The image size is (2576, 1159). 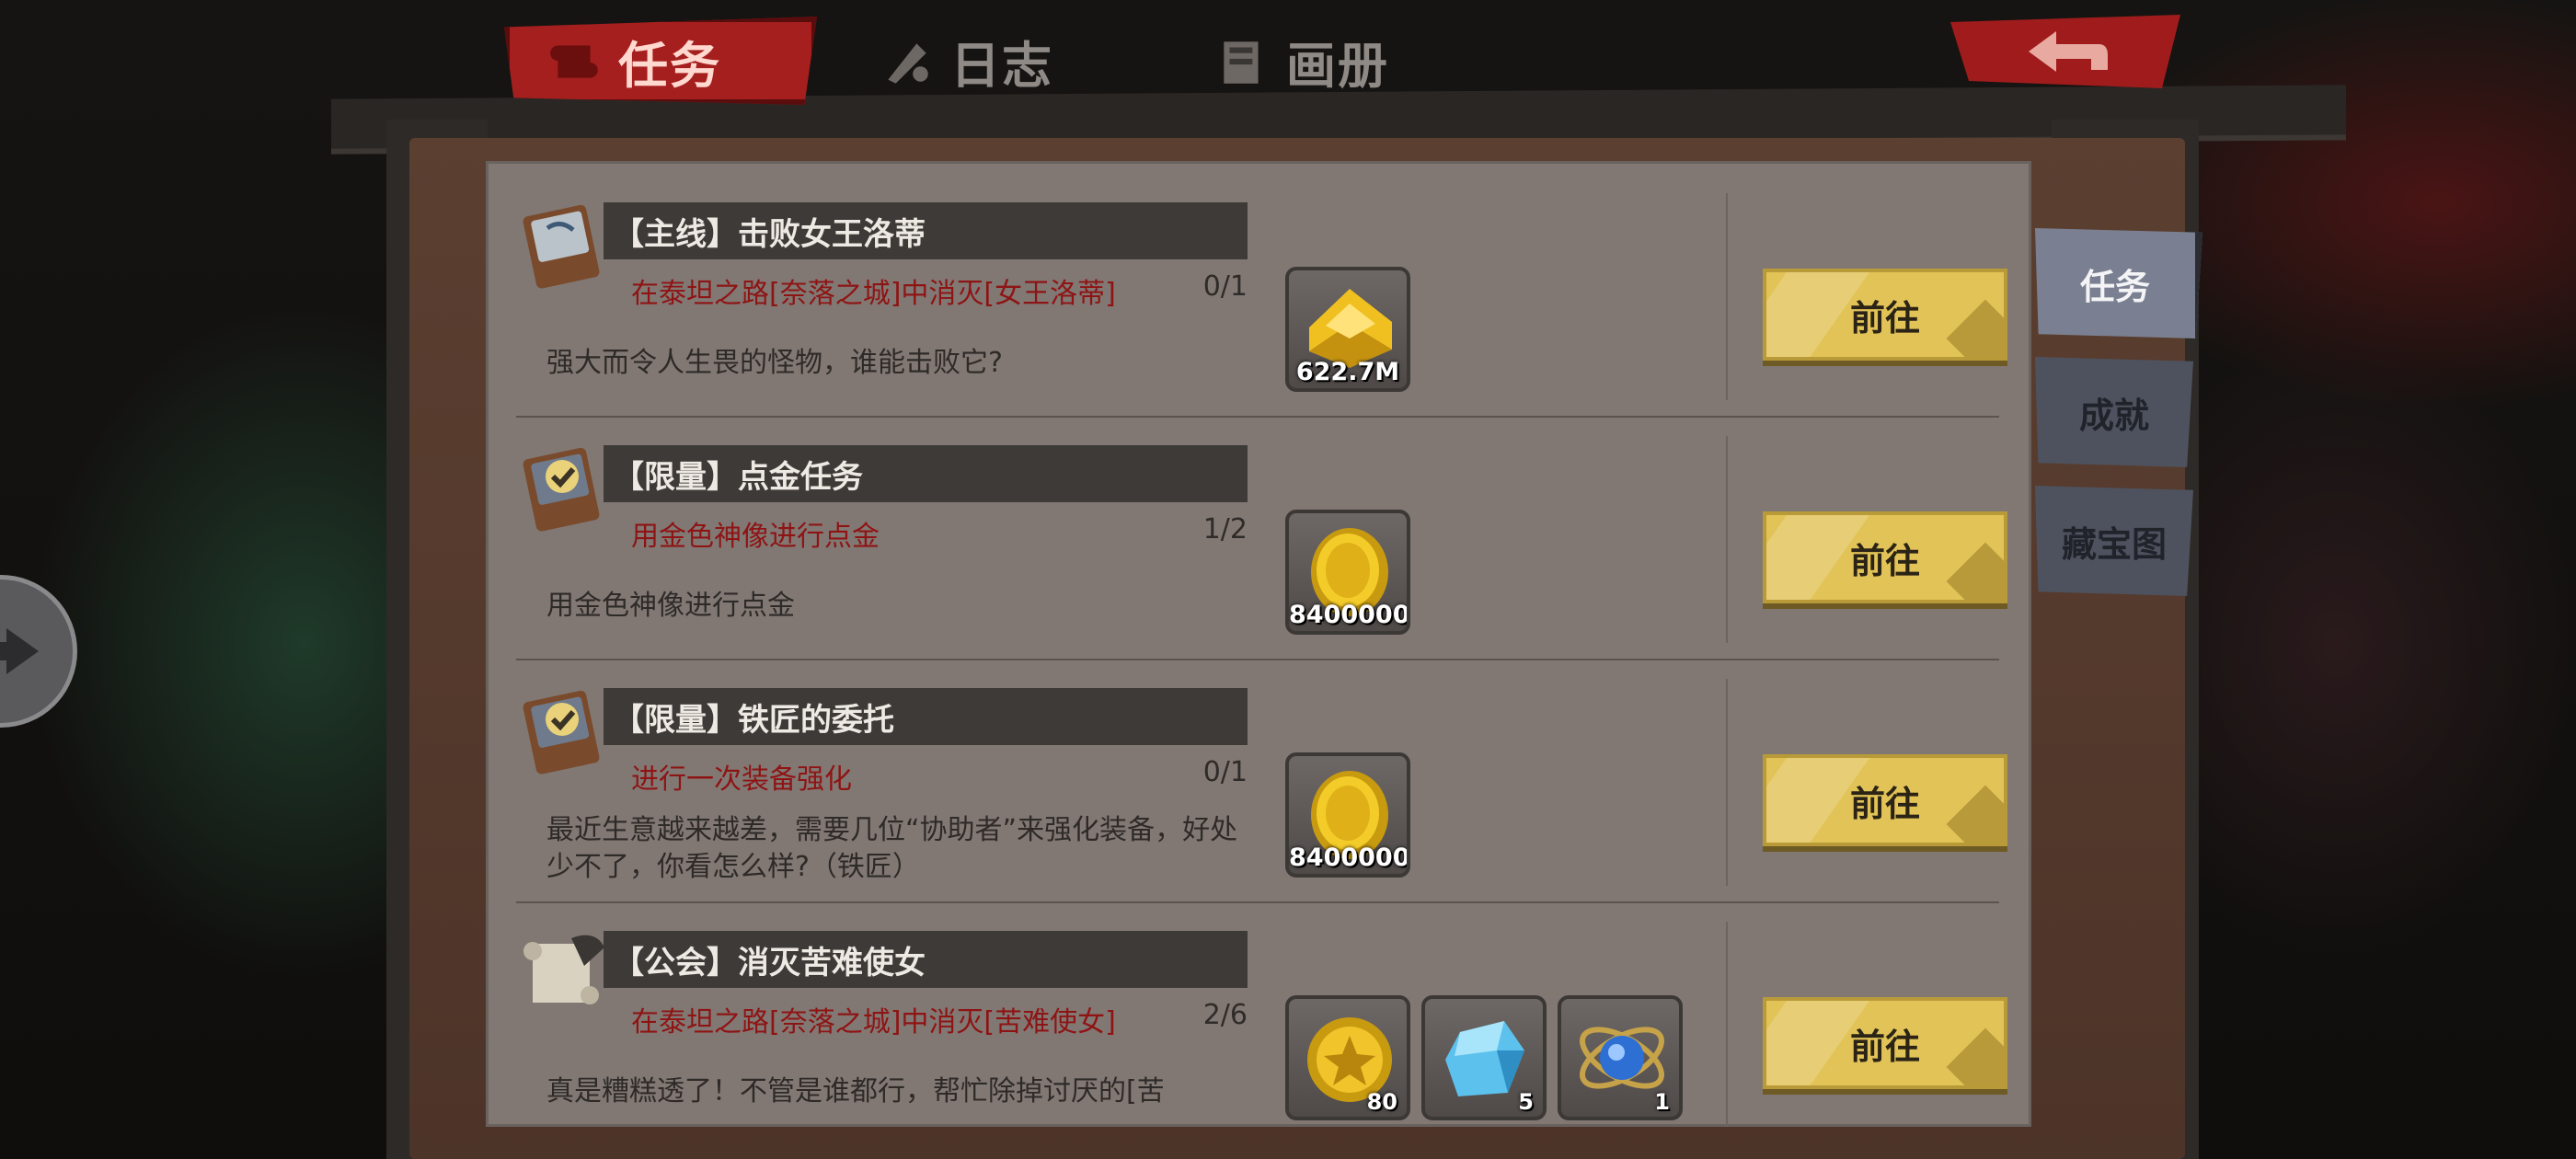 What do you see at coordinates (926, 473) in the screenshot?
I see `quest-title-bar: 【限量】点金任务` at bounding box center [926, 473].